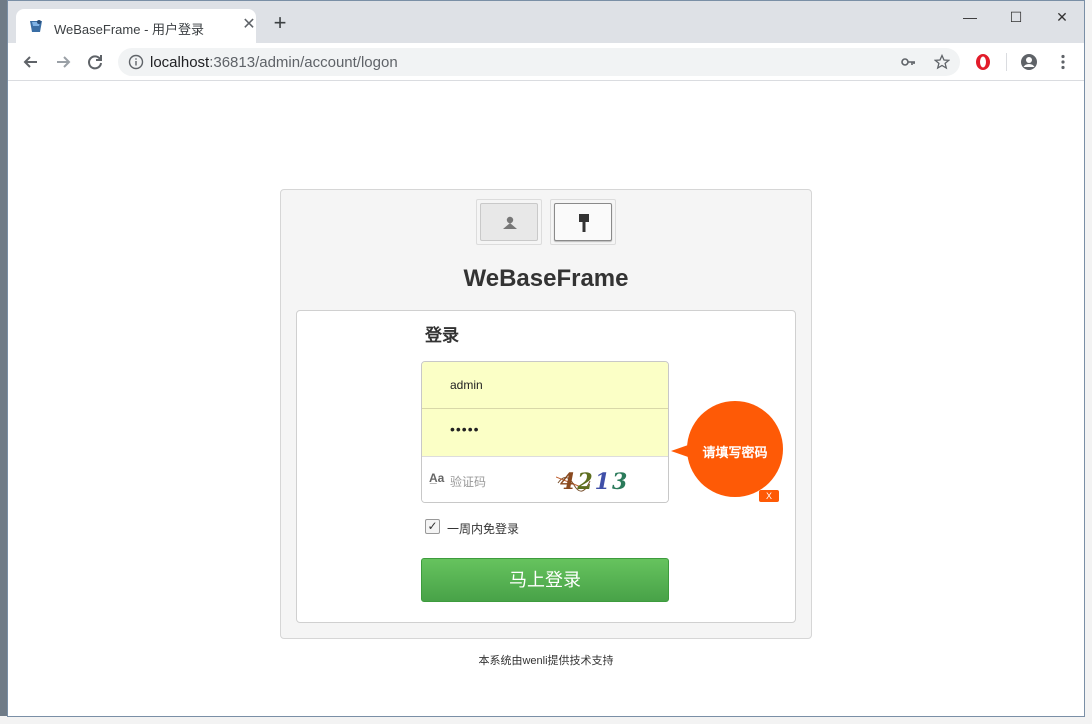 This screenshot has height=724, width=1092. I want to click on captcha-digit-2: 2, so click(585, 482).